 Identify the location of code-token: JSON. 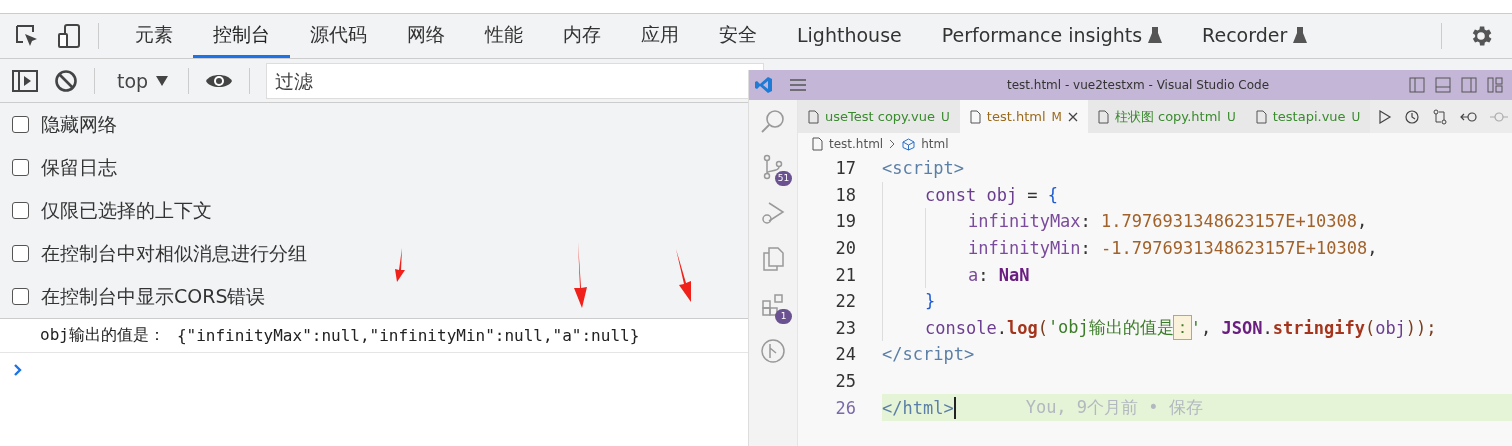
(1242, 327).